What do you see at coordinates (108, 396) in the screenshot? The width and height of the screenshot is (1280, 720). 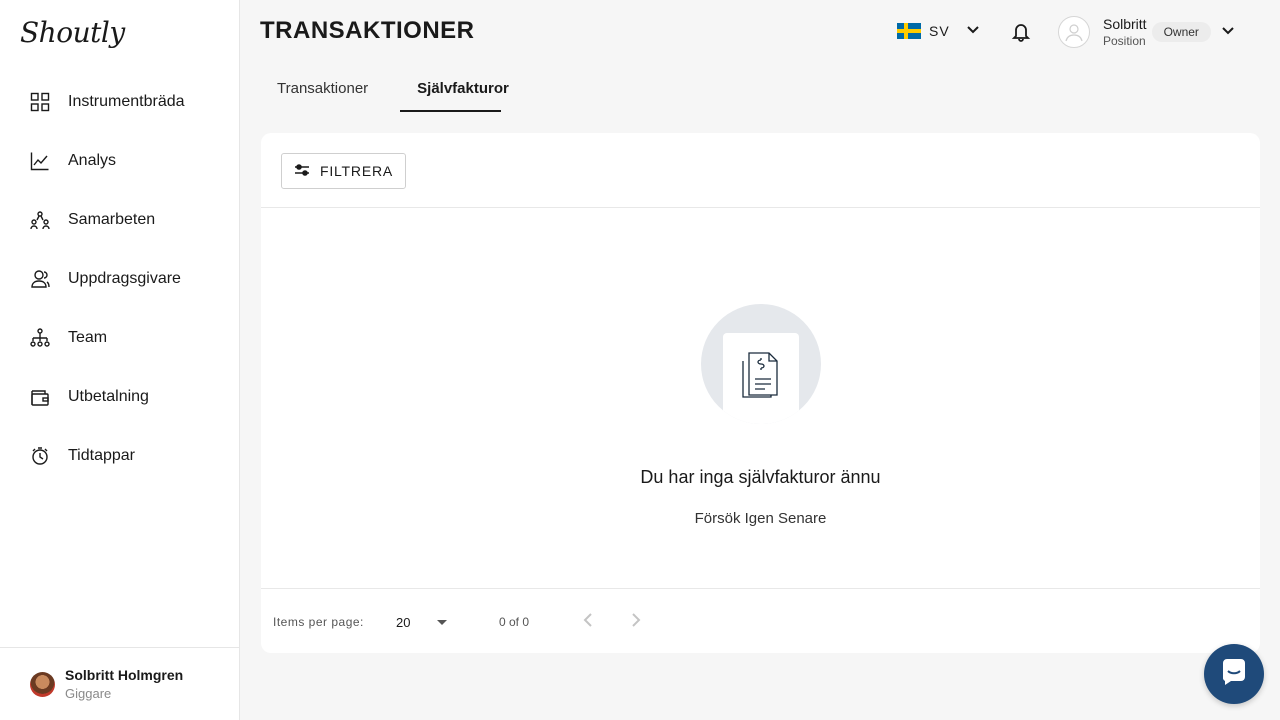 I see `sidebar-item-label: Utbetalning` at bounding box center [108, 396].